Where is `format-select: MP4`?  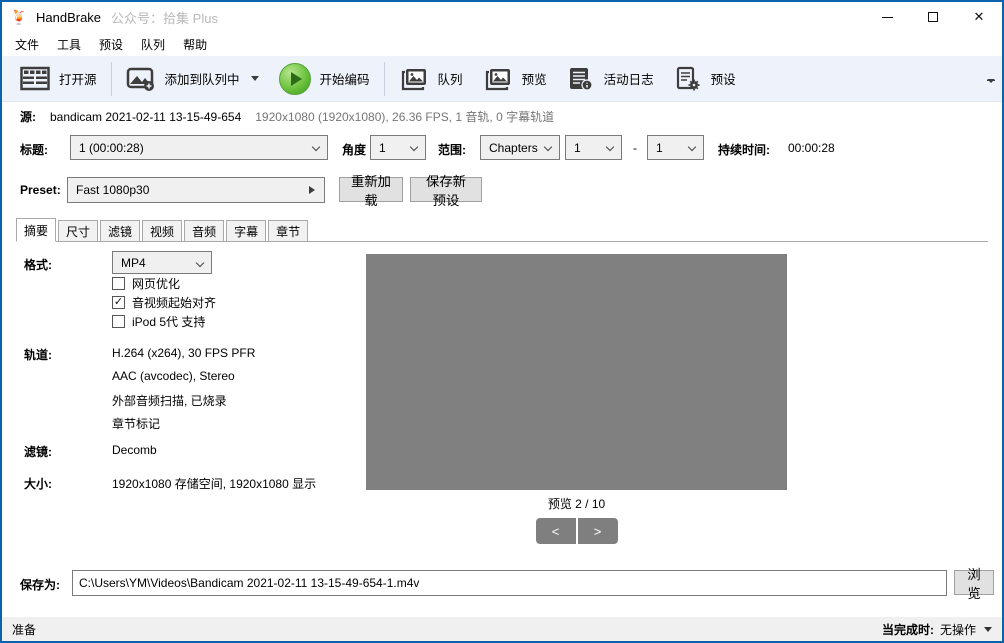
format-select: MP4 is located at coordinates (162, 262).